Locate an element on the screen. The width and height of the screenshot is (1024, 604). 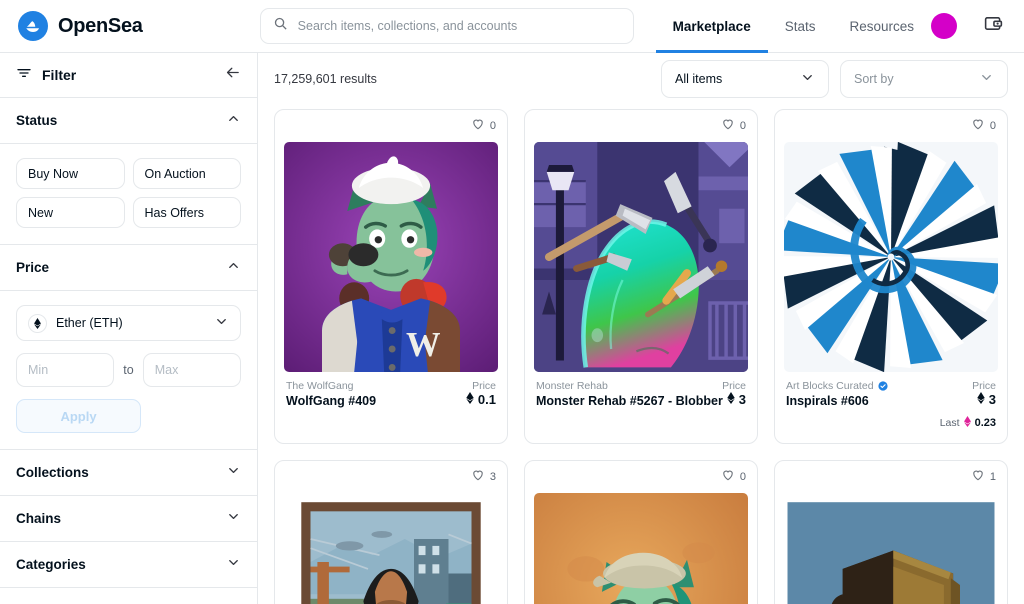
nft-price: 0.1 is located at coordinates (481, 399).